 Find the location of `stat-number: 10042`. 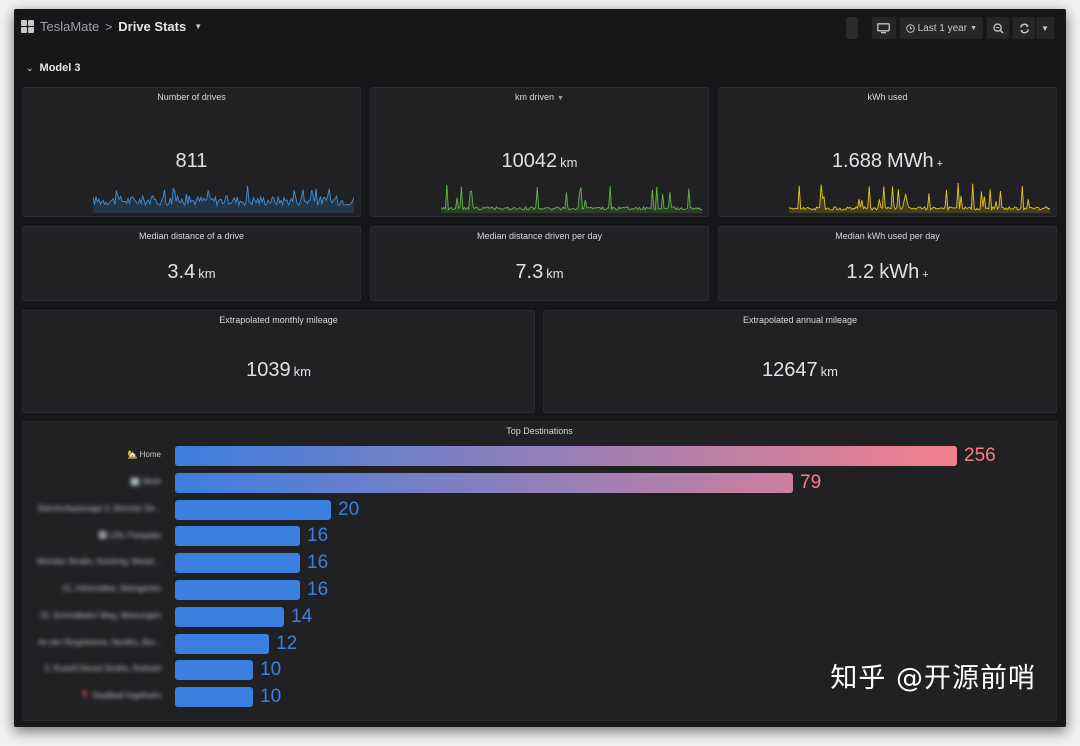

stat-number: 10042 is located at coordinates (529, 161).